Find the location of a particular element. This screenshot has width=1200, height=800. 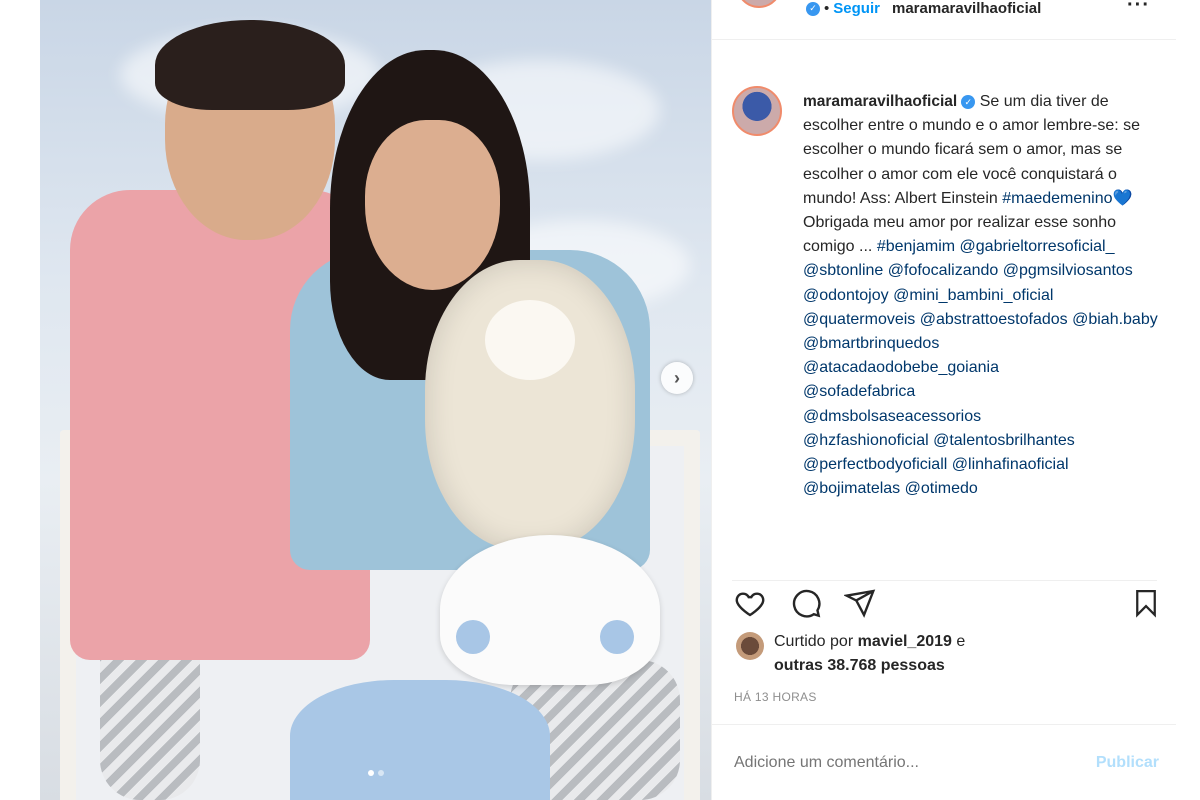

chevron-right-icon: › is located at coordinates (677, 377).